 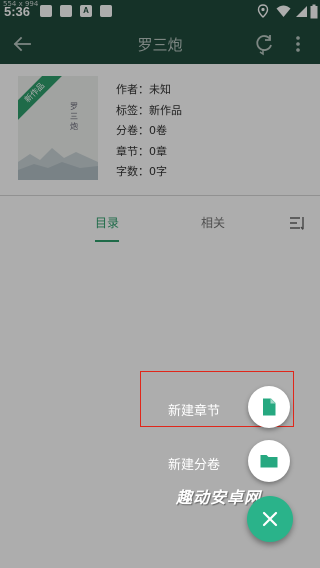 I want to click on new-chapter-button, so click(x=269, y=407).